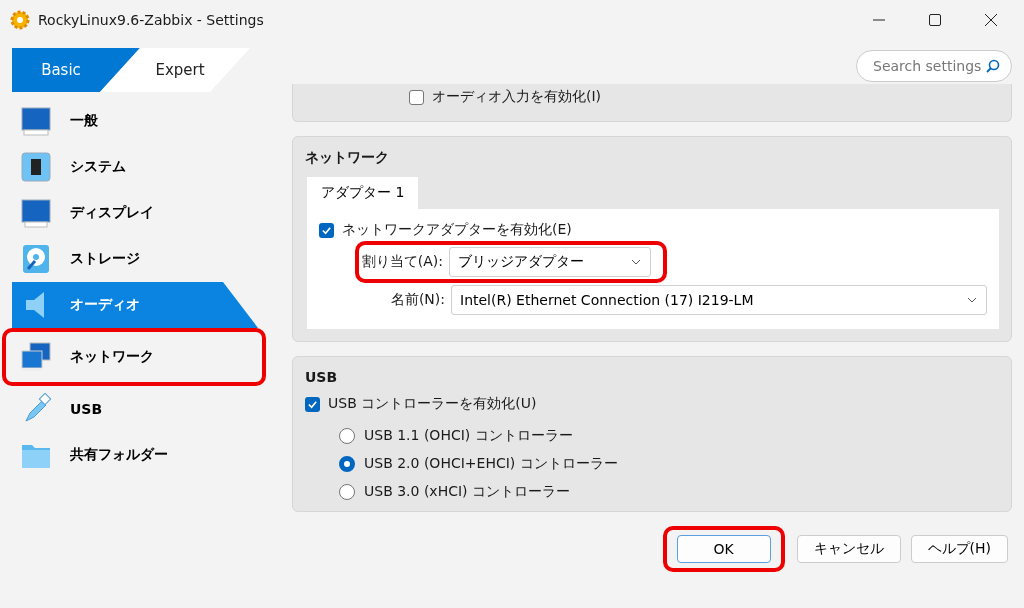 This screenshot has width=1024, height=608. I want to click on search-input: Search settings, so click(928, 66).